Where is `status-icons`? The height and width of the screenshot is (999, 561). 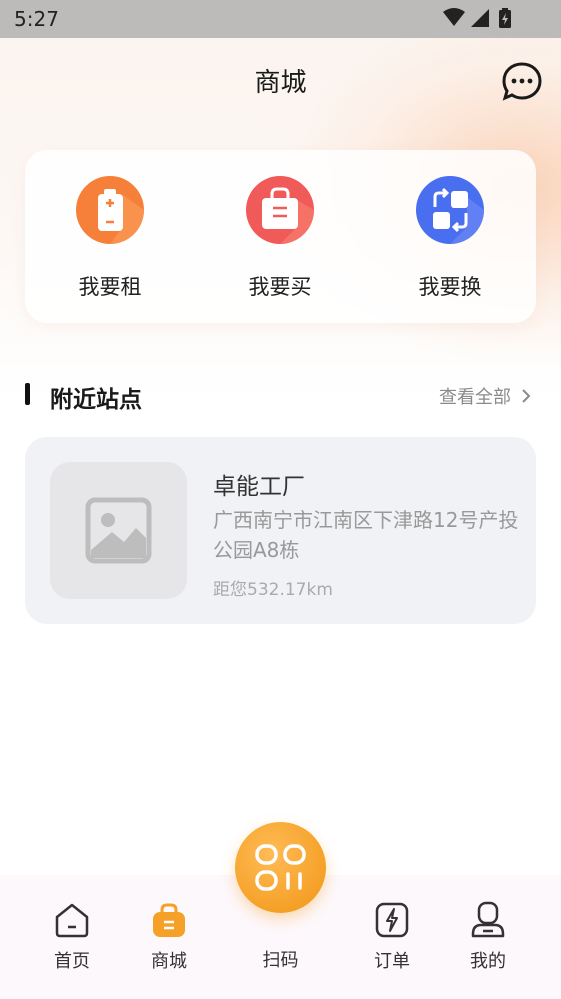
status-icons is located at coordinates (477, 18).